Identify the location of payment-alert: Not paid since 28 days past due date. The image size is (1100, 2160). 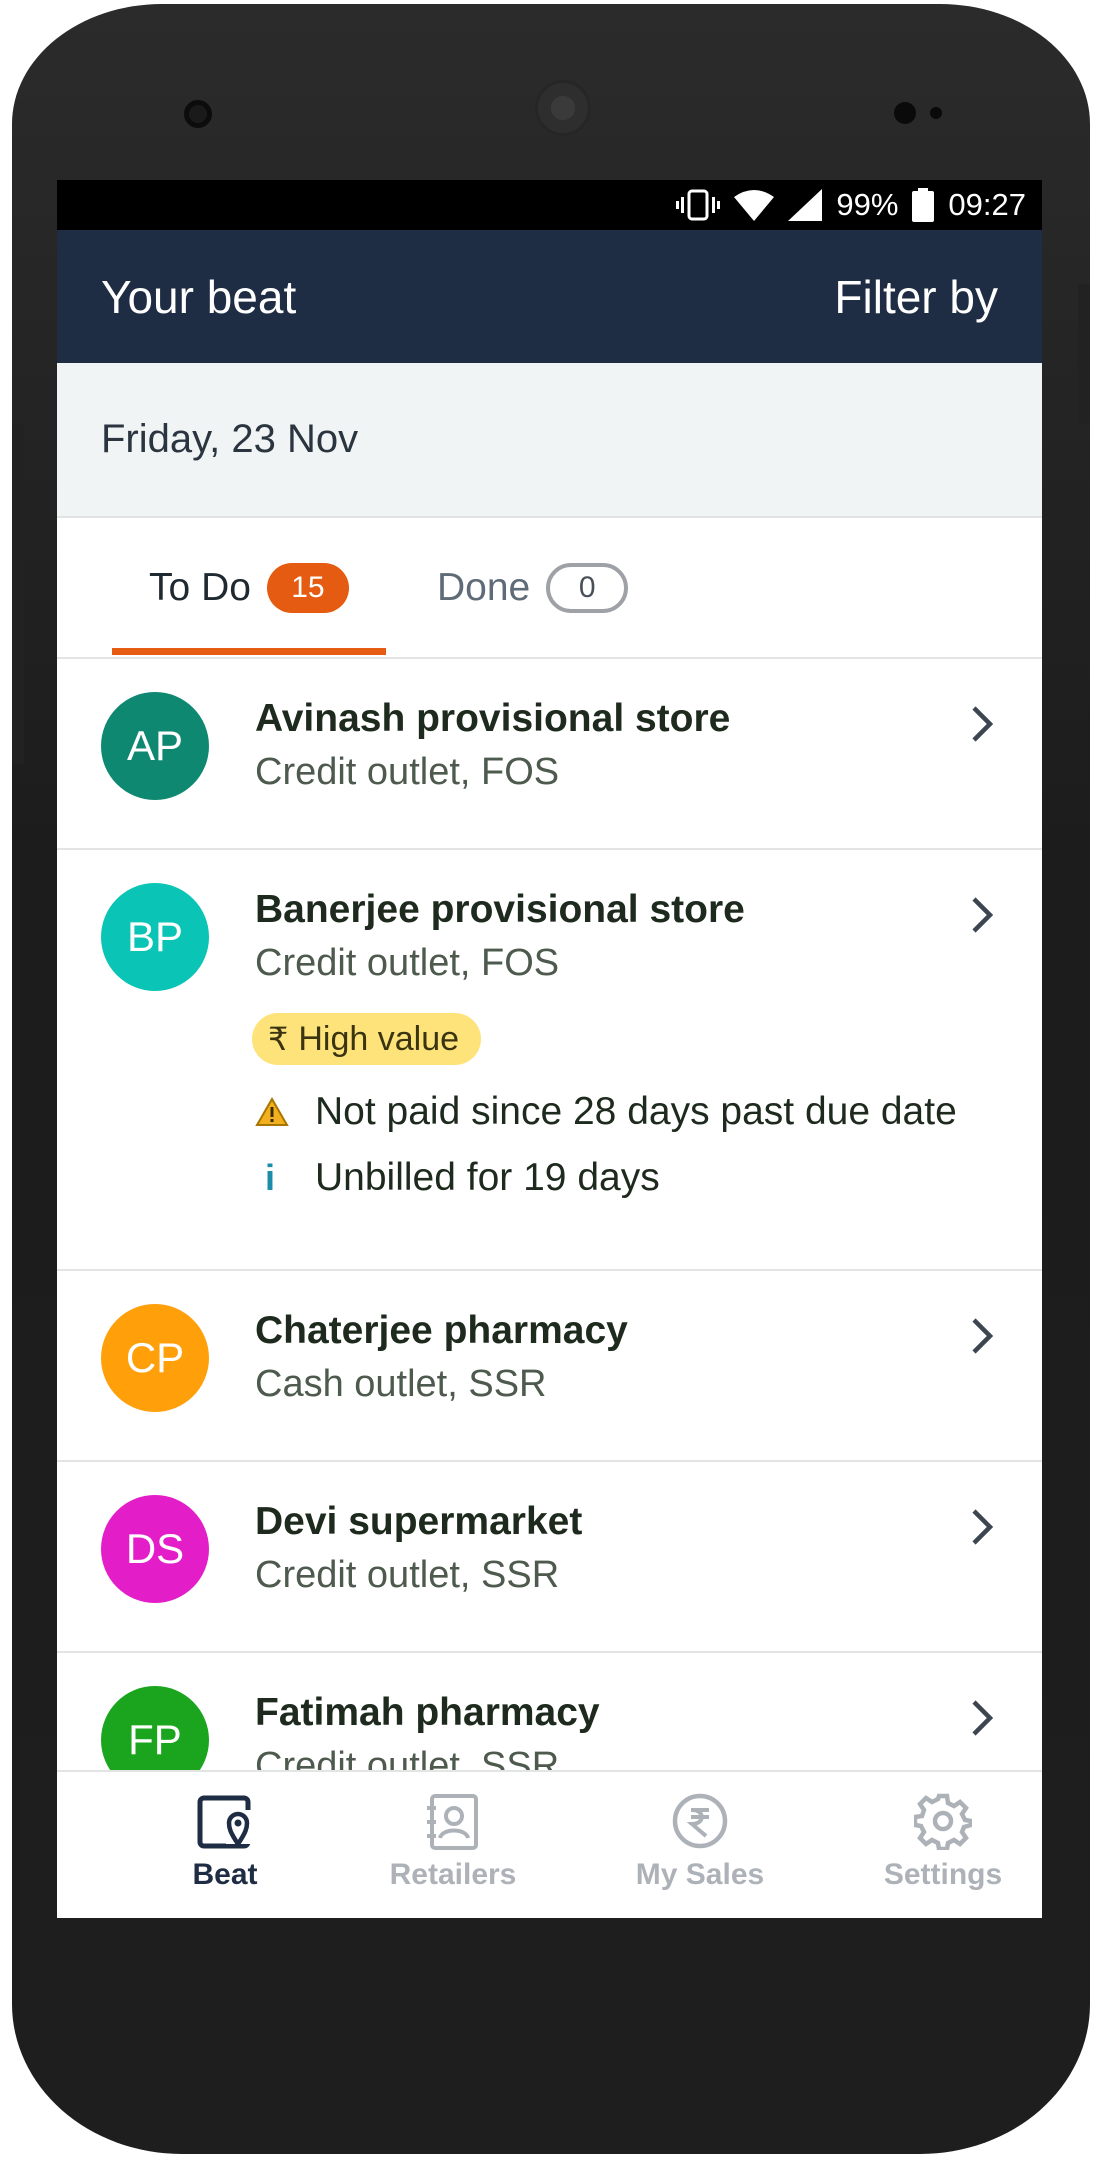
(606, 1112).